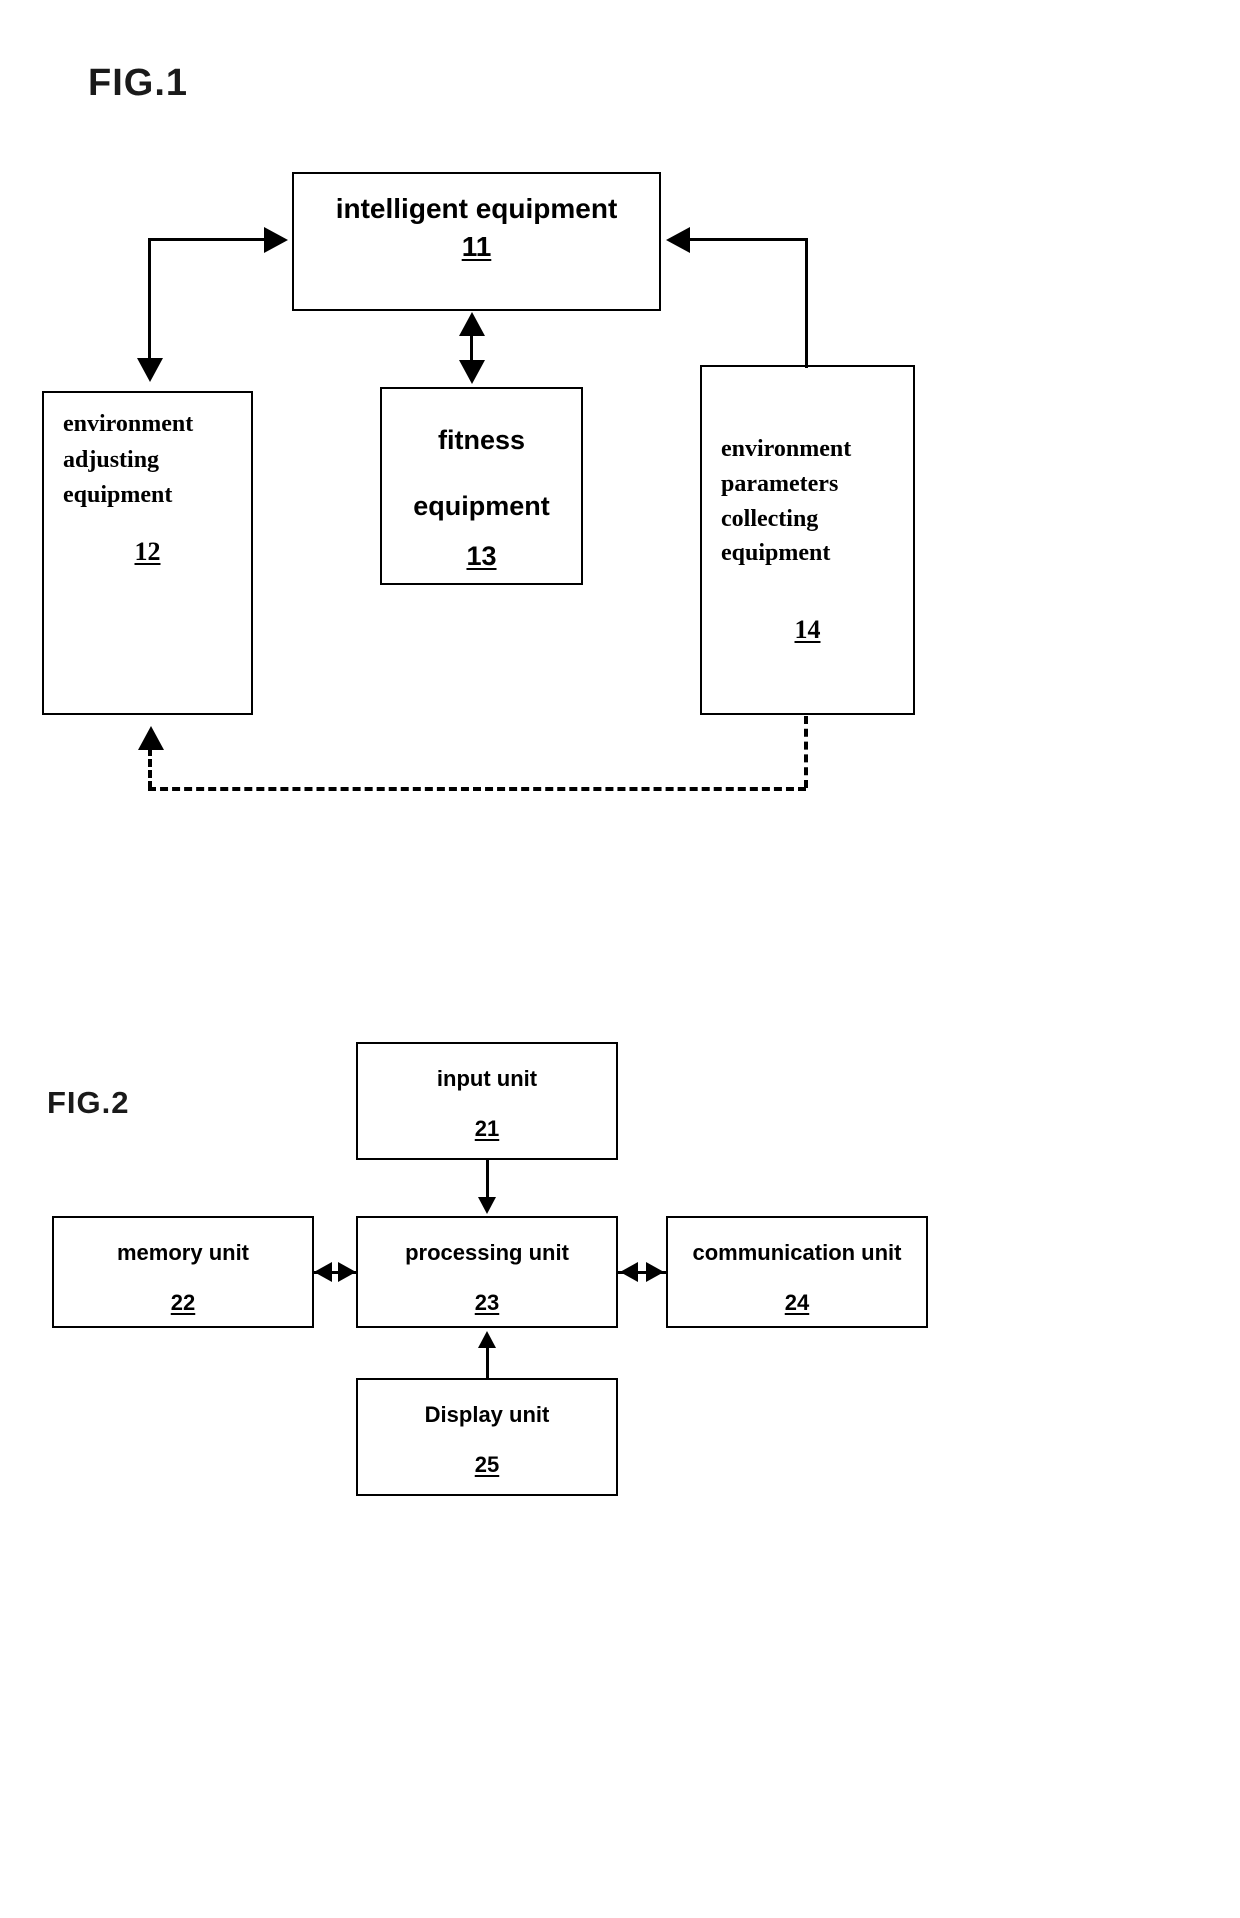 The image size is (1240, 1918). Describe the element at coordinates (487, 1180) in the screenshot. I see `connector-input-to-processing-line` at that location.